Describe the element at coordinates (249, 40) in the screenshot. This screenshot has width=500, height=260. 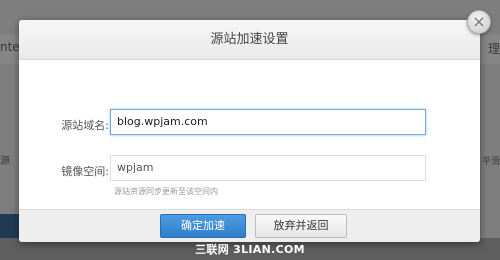
I see `dialog-title: 源站加速设置` at that location.